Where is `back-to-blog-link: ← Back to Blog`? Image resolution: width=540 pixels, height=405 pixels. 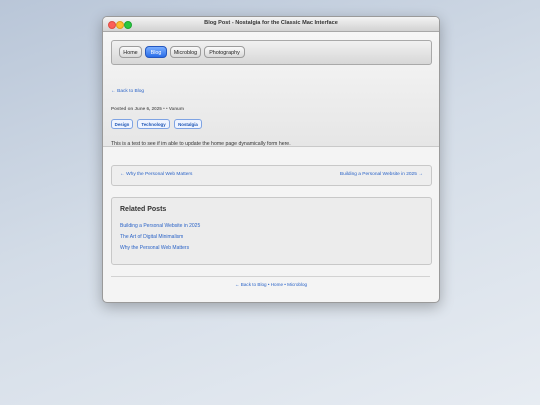 back-to-blog-link: ← Back to Blog is located at coordinates (127, 91).